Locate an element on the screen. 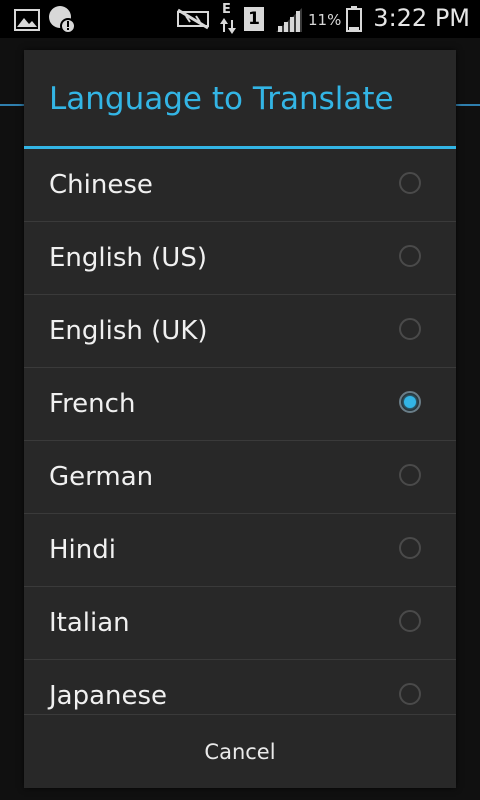  dialog-button-bar: Cancel is located at coordinates (240, 751).